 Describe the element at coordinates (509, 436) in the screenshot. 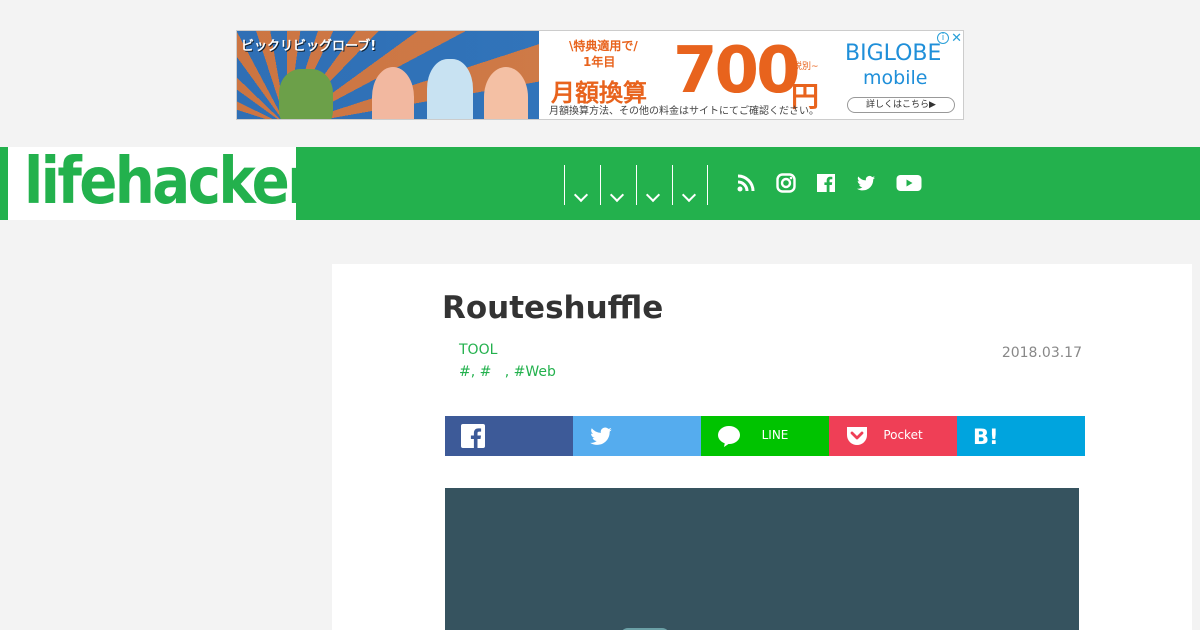

I see `share-facebook-button` at that location.